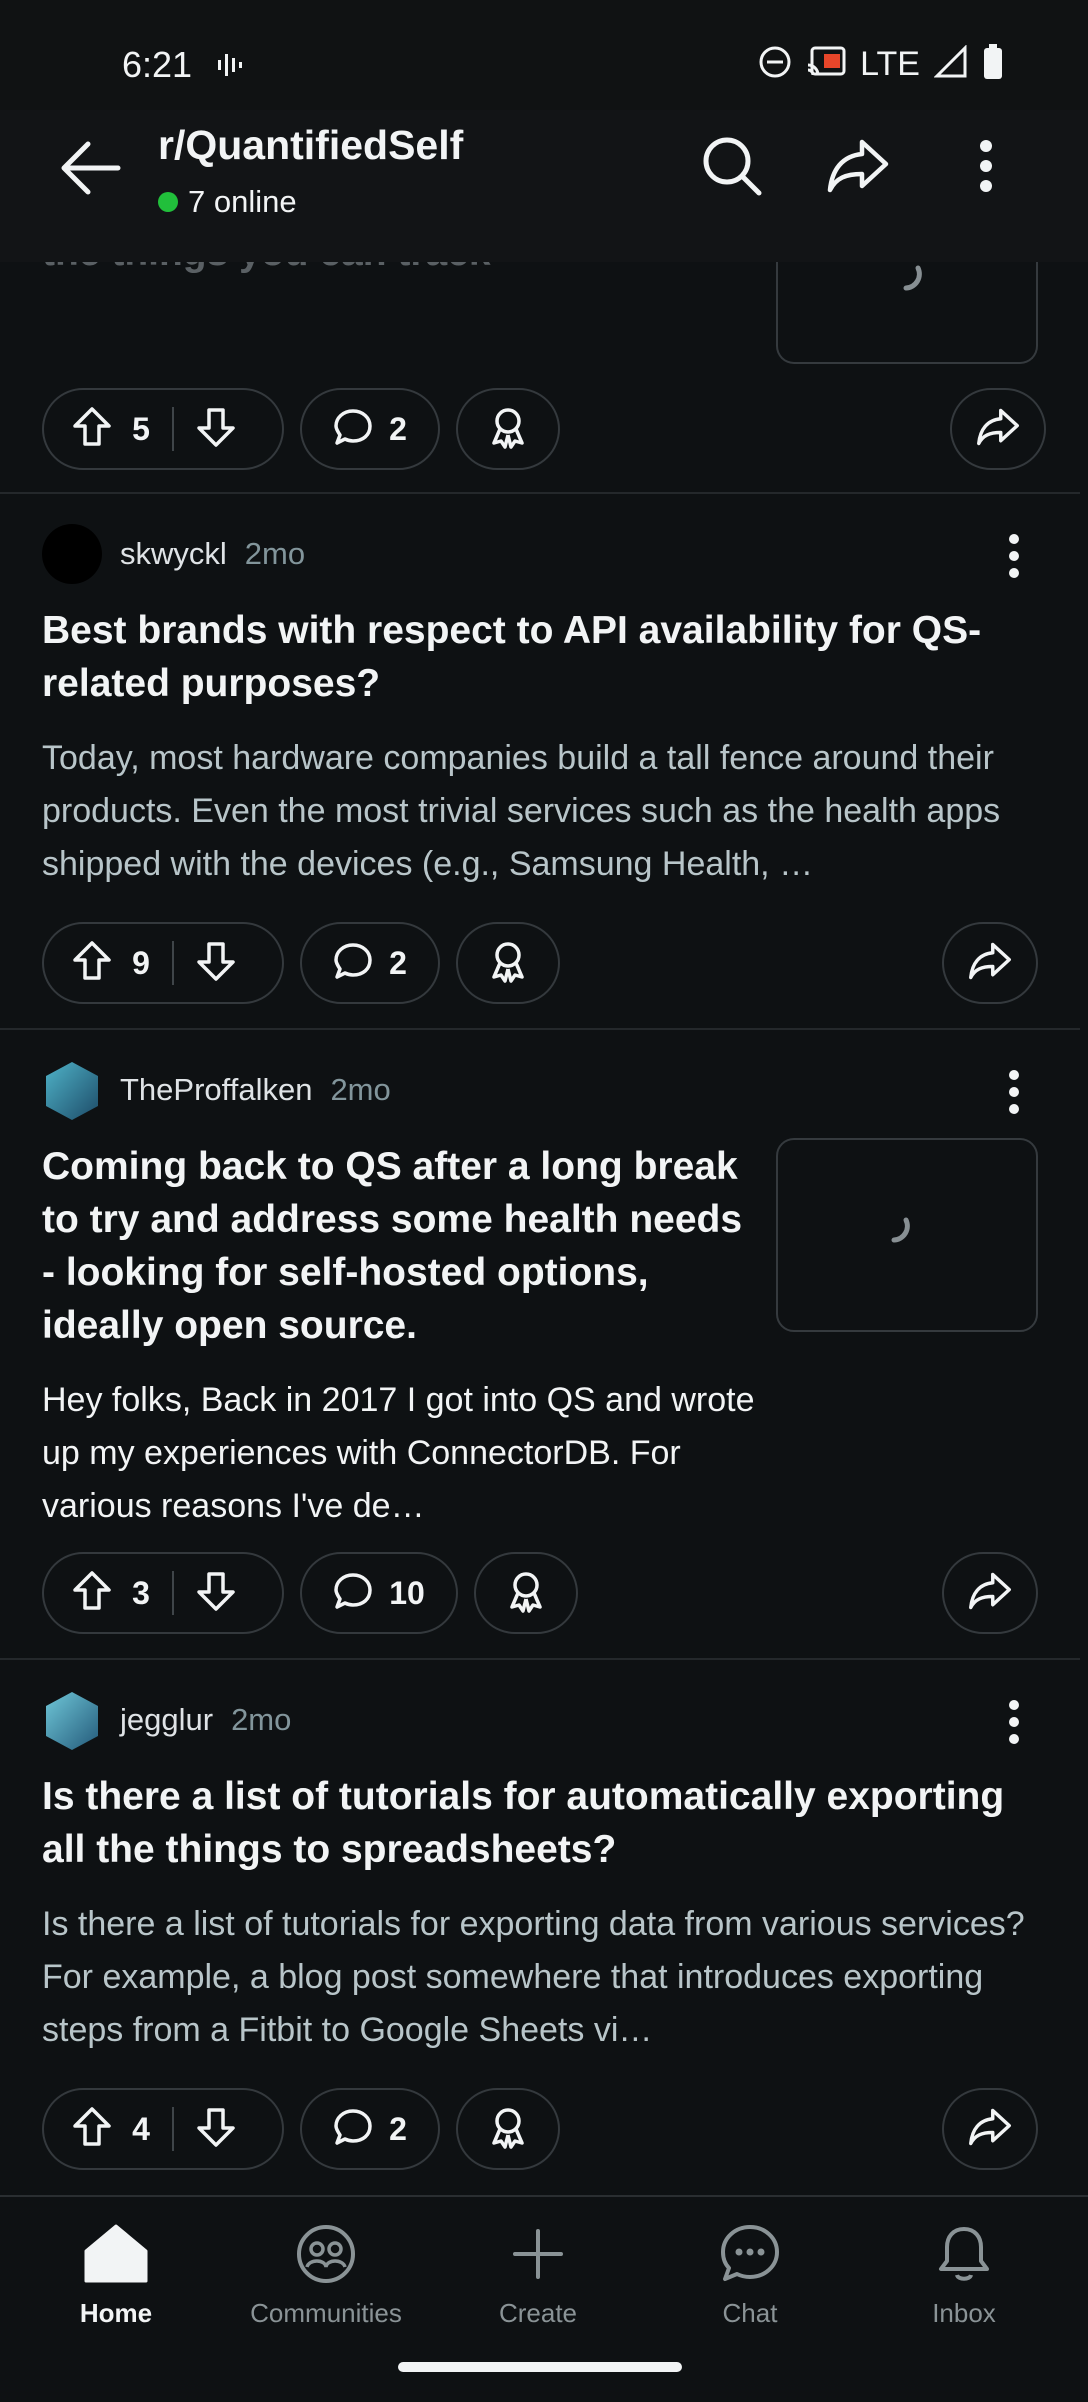  What do you see at coordinates (379, 1593) in the screenshot?
I see `comments-button: 10` at bounding box center [379, 1593].